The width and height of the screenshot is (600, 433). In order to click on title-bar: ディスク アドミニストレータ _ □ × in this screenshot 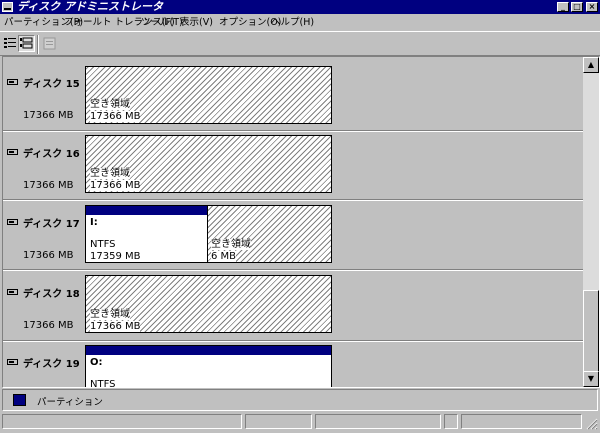, I will do `click(300, 7)`.